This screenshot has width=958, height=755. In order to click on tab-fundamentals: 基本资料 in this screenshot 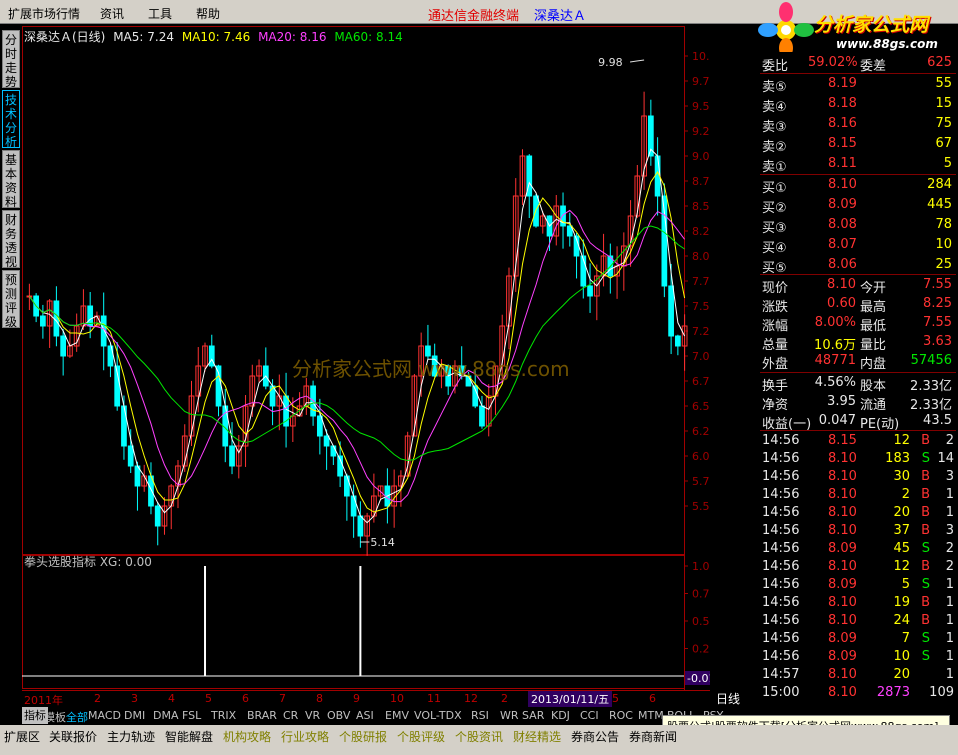, I will do `click(11, 179)`.